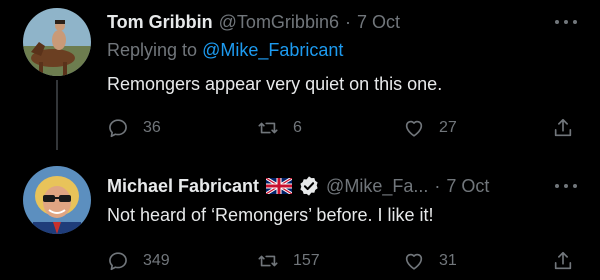 The height and width of the screenshot is (280, 600). Describe the element at coordinates (279, 186) in the screenshot. I see `union-jack-flag-icon` at that location.